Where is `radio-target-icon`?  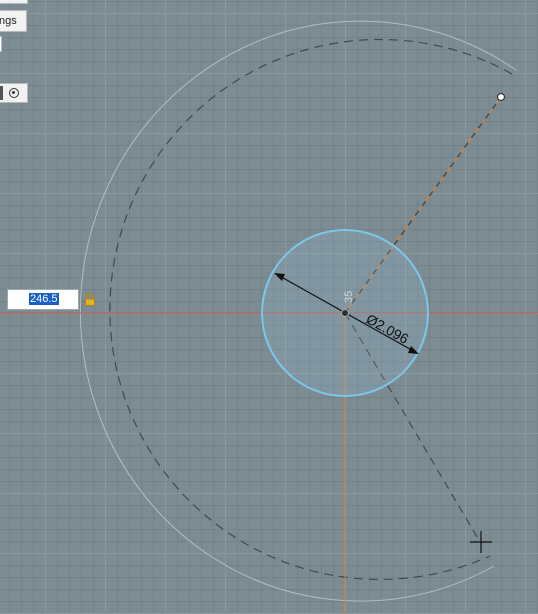
radio-target-icon is located at coordinates (14, 93).